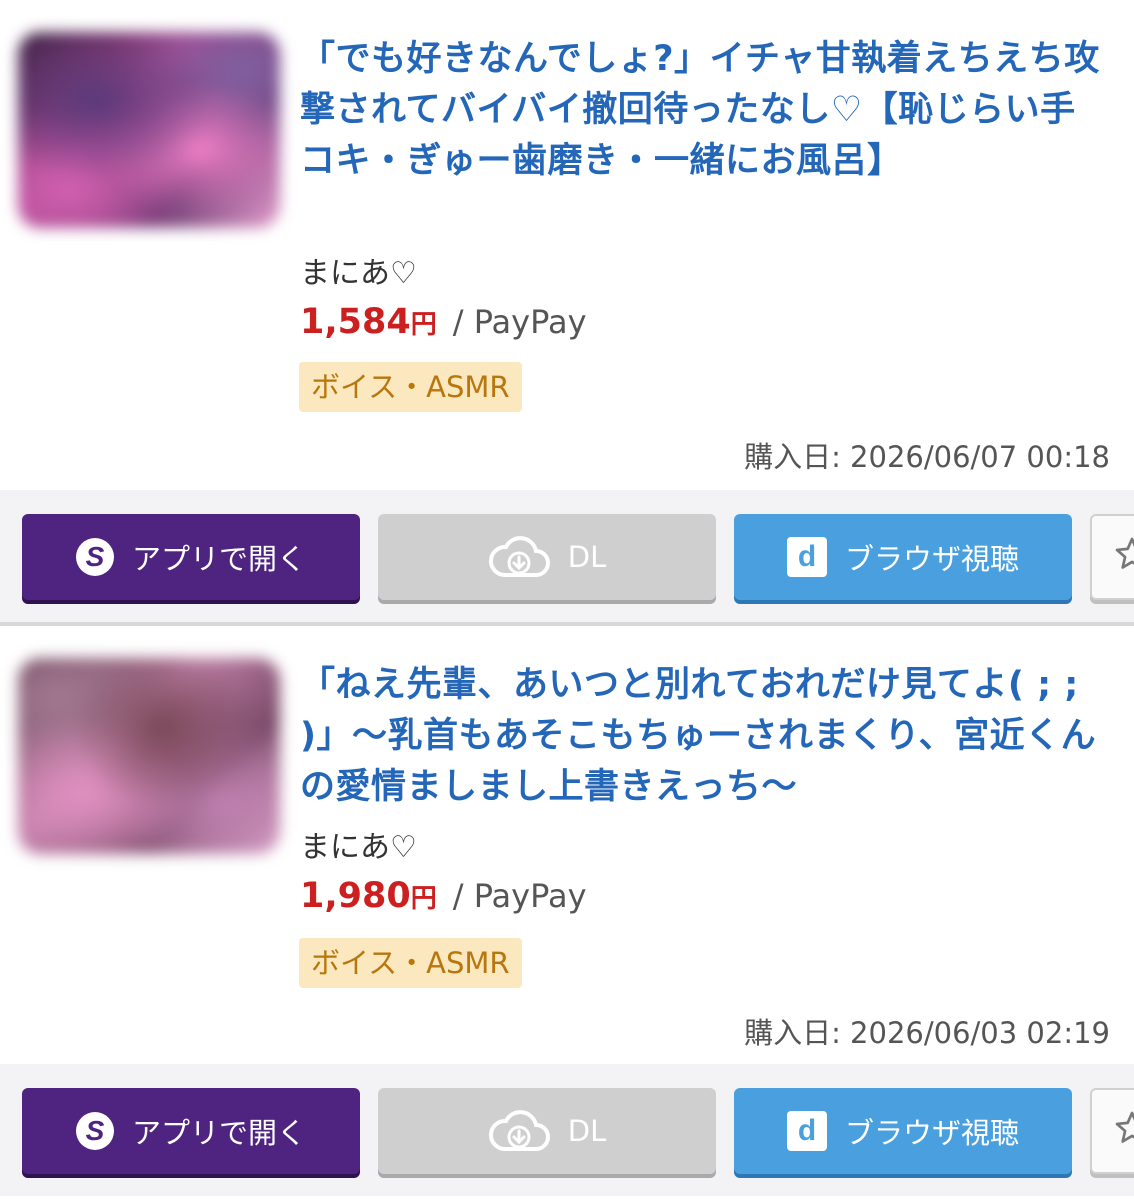 The height and width of the screenshot is (1200, 1134). Describe the element at coordinates (927, 1033) in the screenshot. I see `purchase-date: 購入日: 2026/06/03 02:19` at that location.